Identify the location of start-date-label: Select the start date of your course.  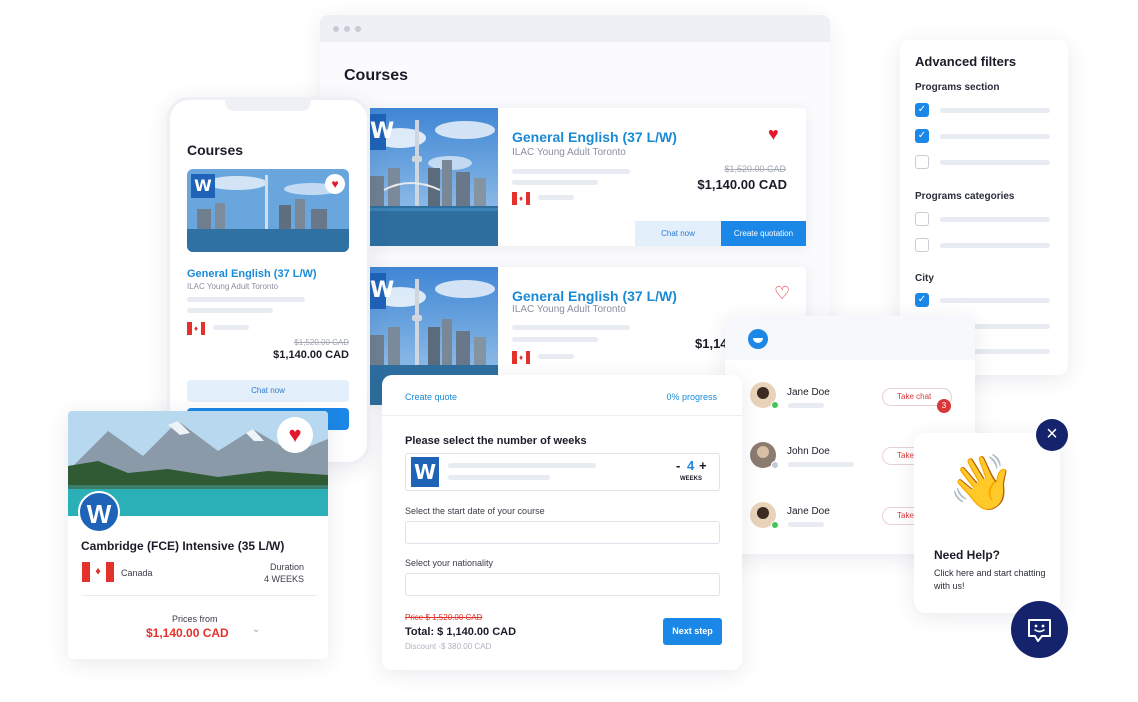
(475, 511).